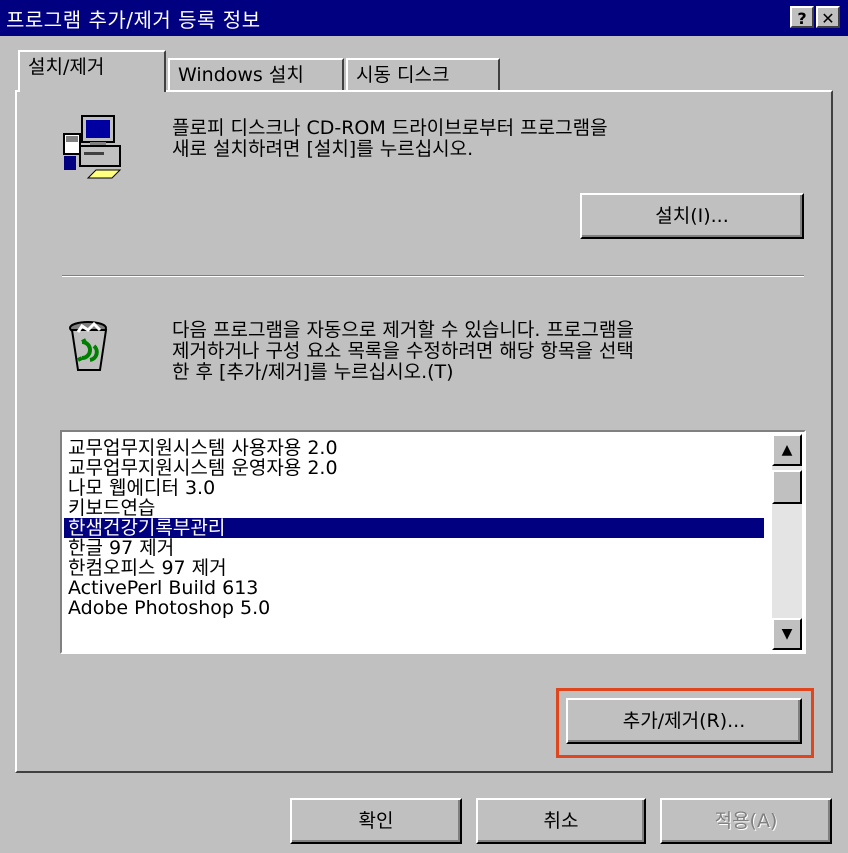  I want to click on window-title: 프로그램 추가/제거 등록 정보, so click(133, 20).